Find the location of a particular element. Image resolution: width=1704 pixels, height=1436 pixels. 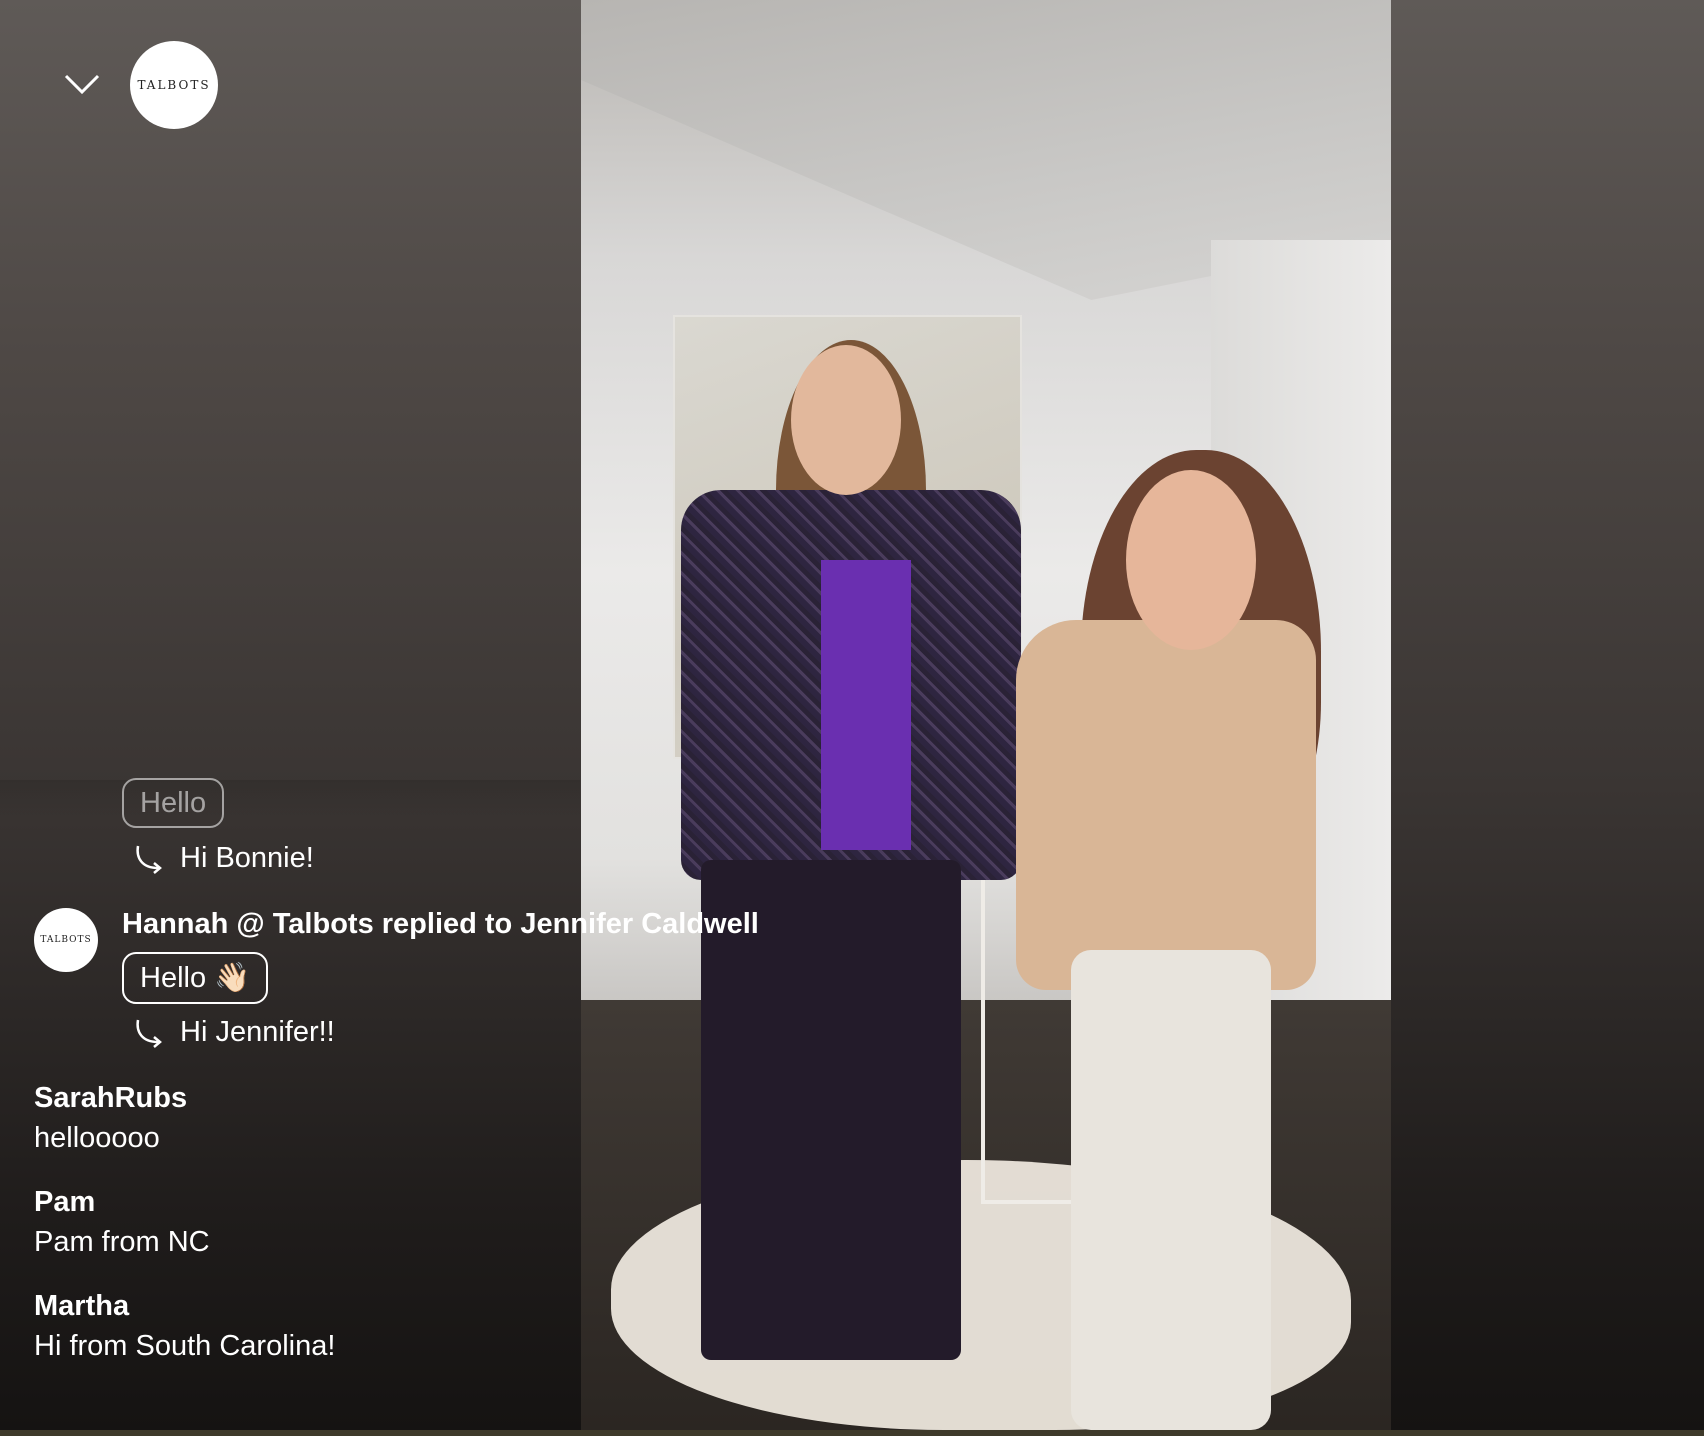

host-two-pants is located at coordinates (1171, 1190).